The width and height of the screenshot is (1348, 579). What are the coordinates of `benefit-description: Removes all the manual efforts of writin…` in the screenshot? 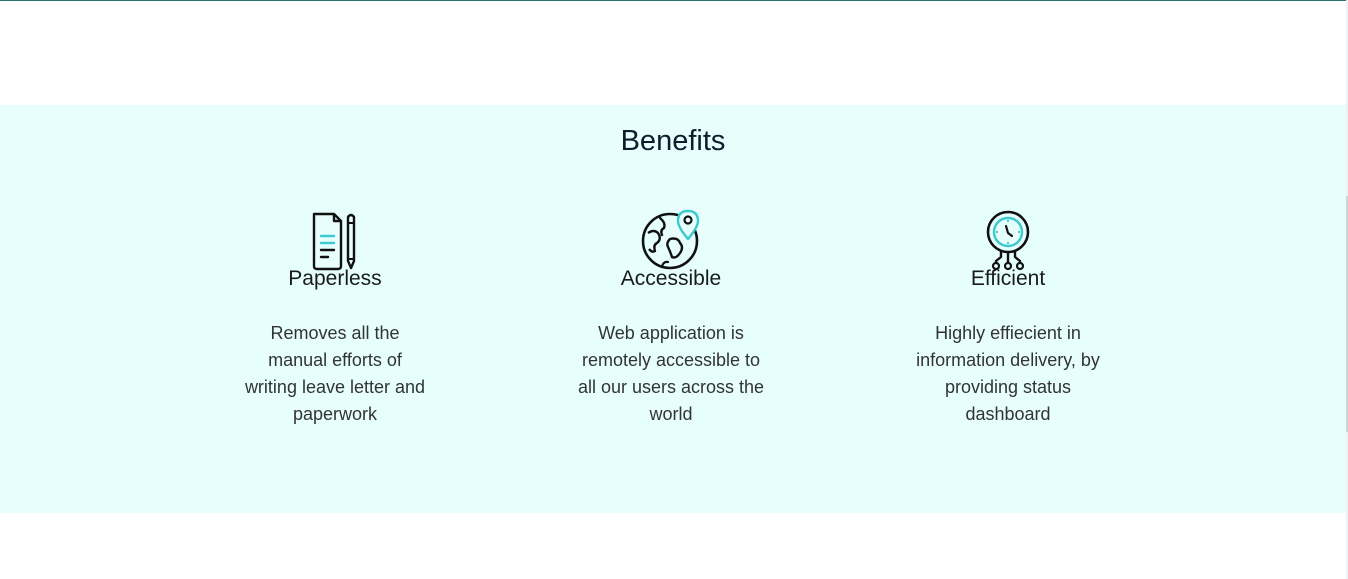 It's located at (335, 373).